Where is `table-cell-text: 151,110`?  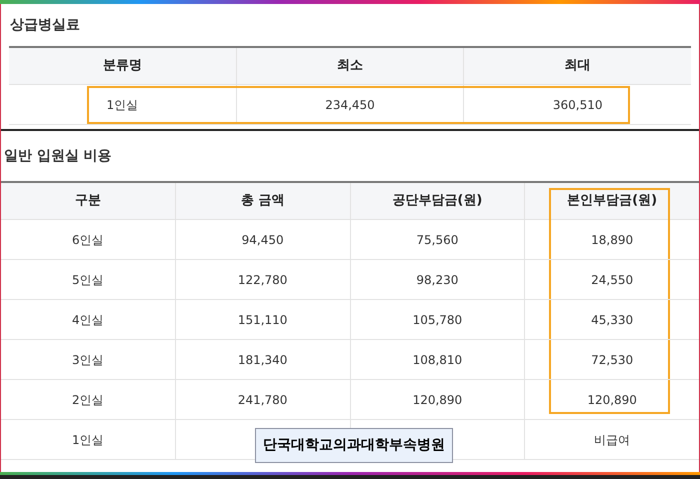 table-cell-text: 151,110 is located at coordinates (263, 320).